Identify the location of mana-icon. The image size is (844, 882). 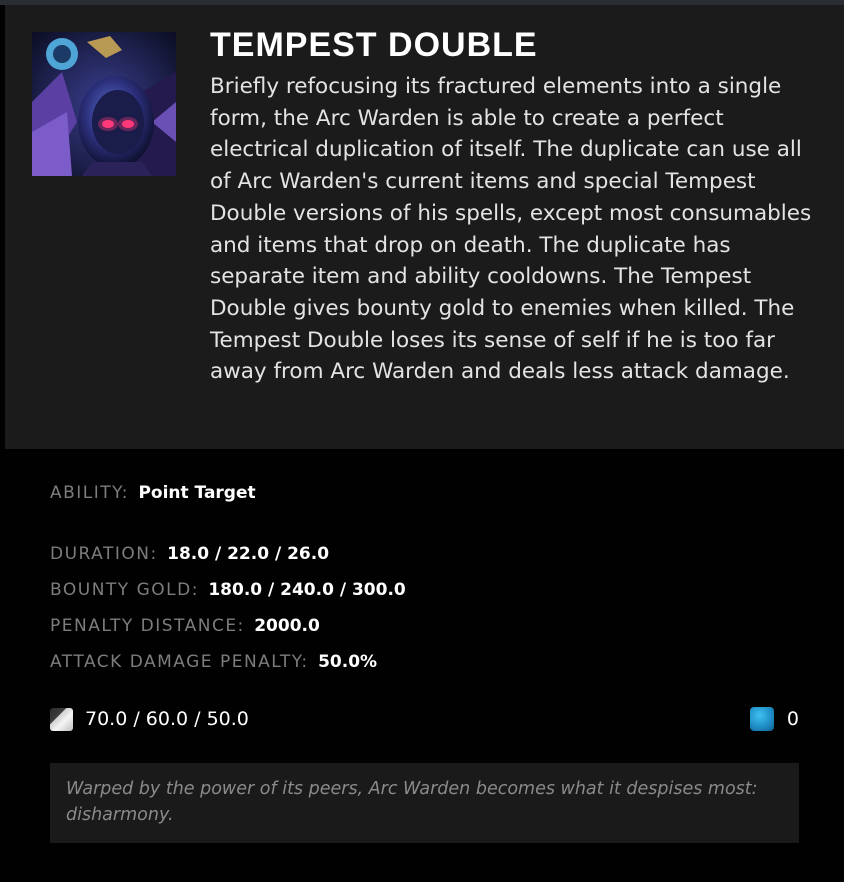
(761, 719).